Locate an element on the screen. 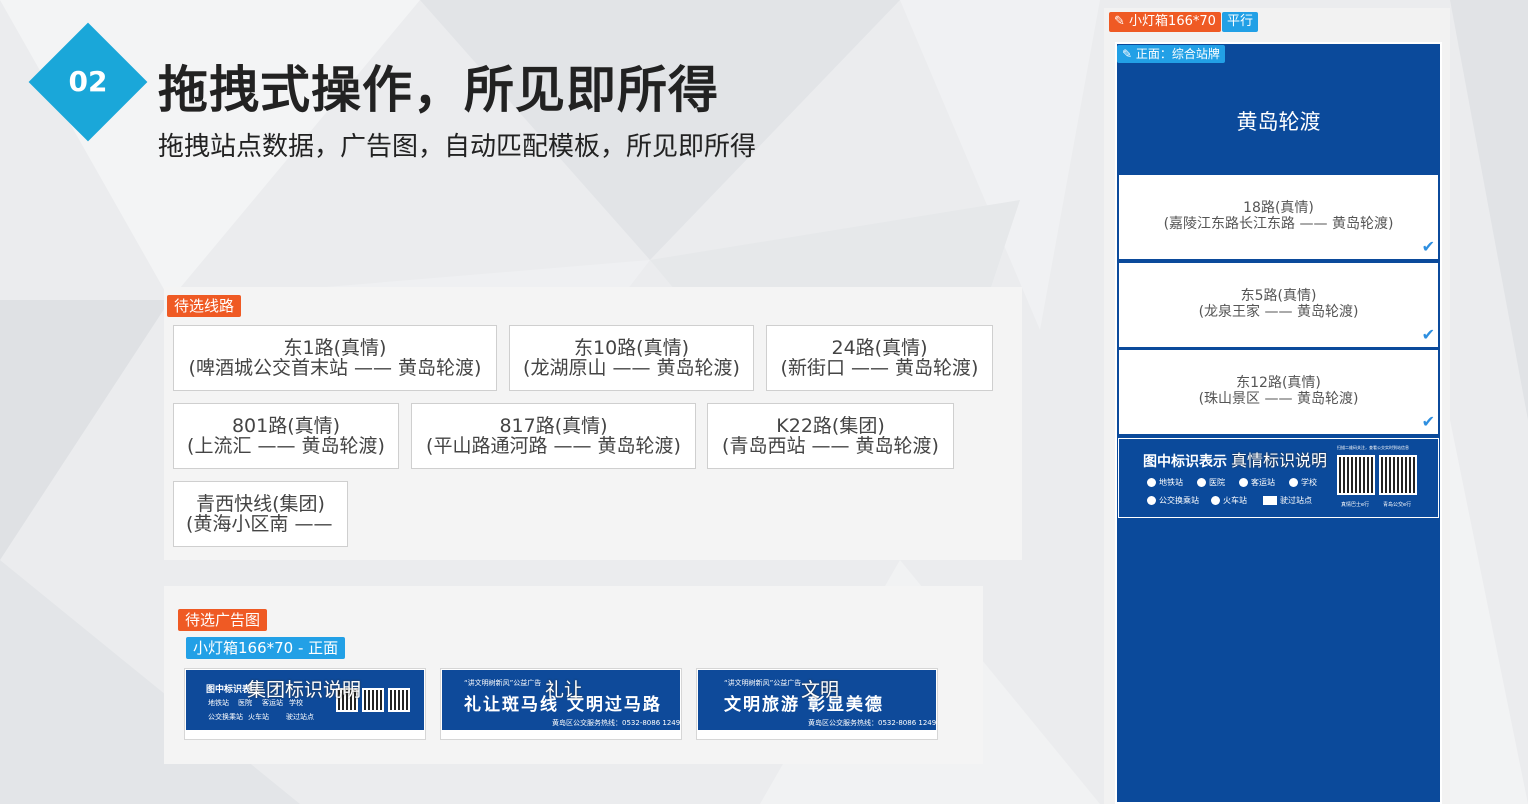 The width and height of the screenshot is (1528, 804). route-path: (啤酒城公交首末站 —— 黄岛轮渡) is located at coordinates (335, 368).